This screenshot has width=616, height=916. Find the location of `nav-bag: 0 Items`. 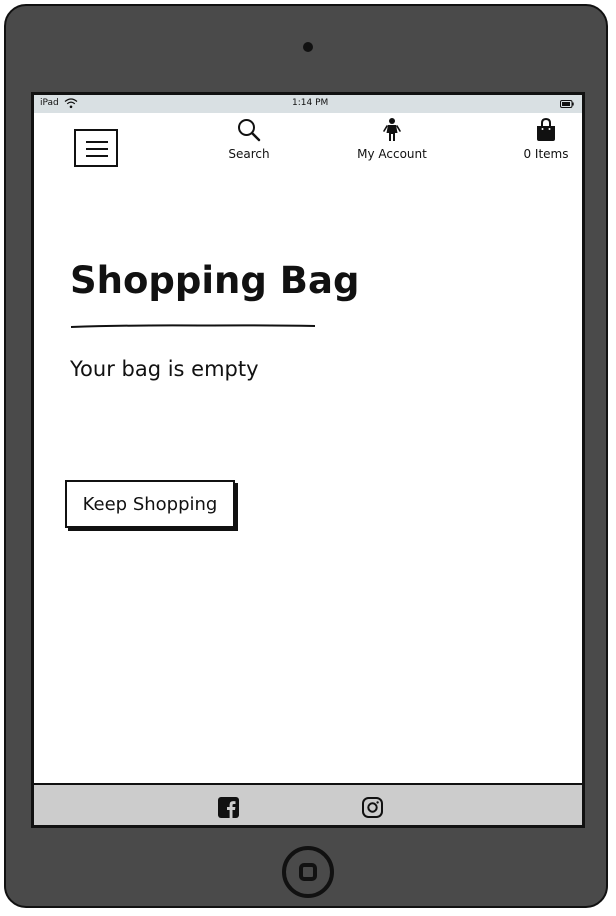

nav-bag: 0 Items is located at coordinates (546, 139).